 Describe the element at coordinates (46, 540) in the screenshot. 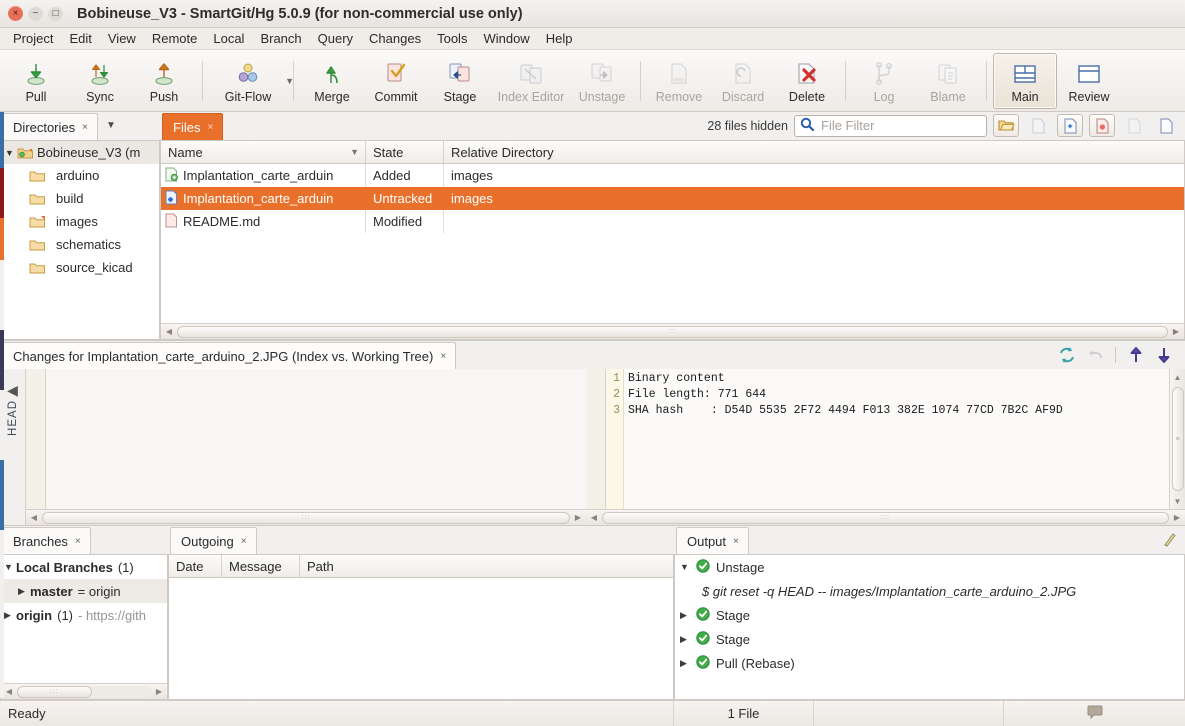

I see `tab-branches: Branches ×` at that location.